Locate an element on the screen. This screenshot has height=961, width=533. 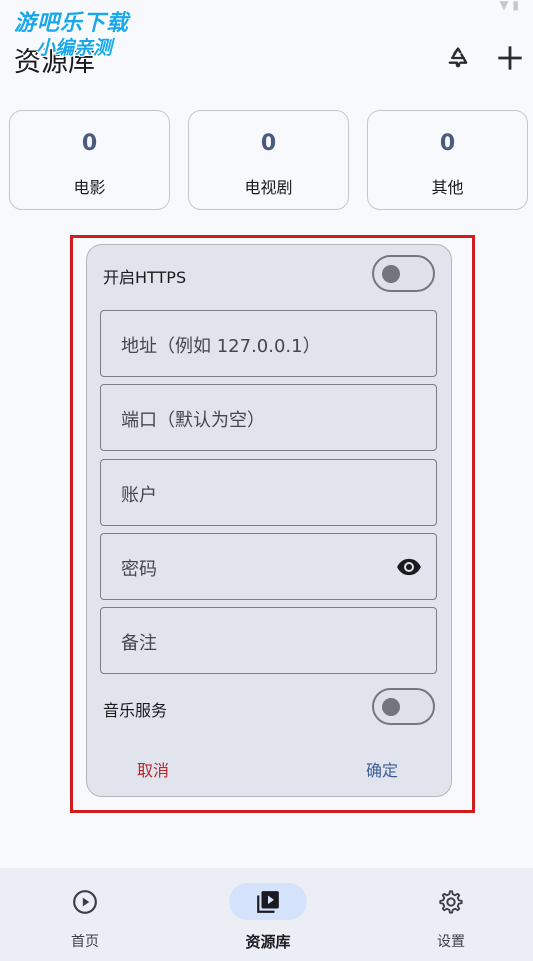
watermark-line2: 小编亲测 is located at coordinates (74, 48).